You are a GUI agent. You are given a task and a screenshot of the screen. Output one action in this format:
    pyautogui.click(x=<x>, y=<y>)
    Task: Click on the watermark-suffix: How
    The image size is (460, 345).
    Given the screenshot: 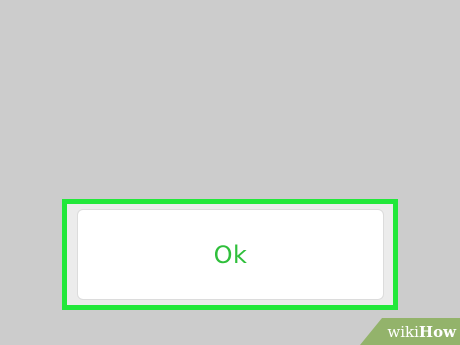 What is the action you would take?
    pyautogui.click(x=437, y=332)
    